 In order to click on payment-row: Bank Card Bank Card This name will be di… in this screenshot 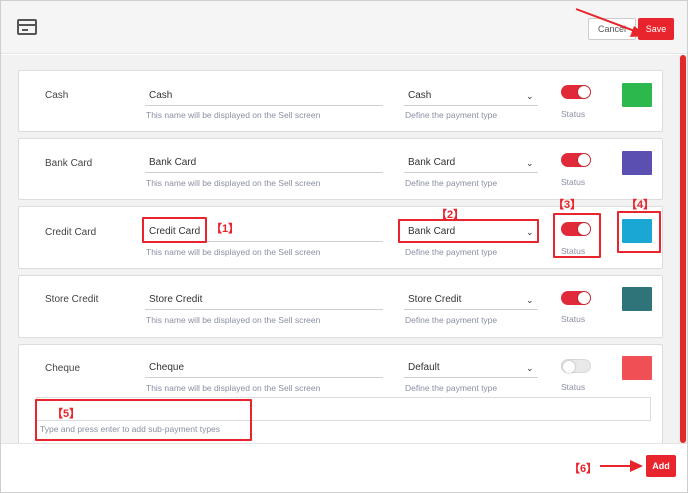, I will do `click(340, 169)`.